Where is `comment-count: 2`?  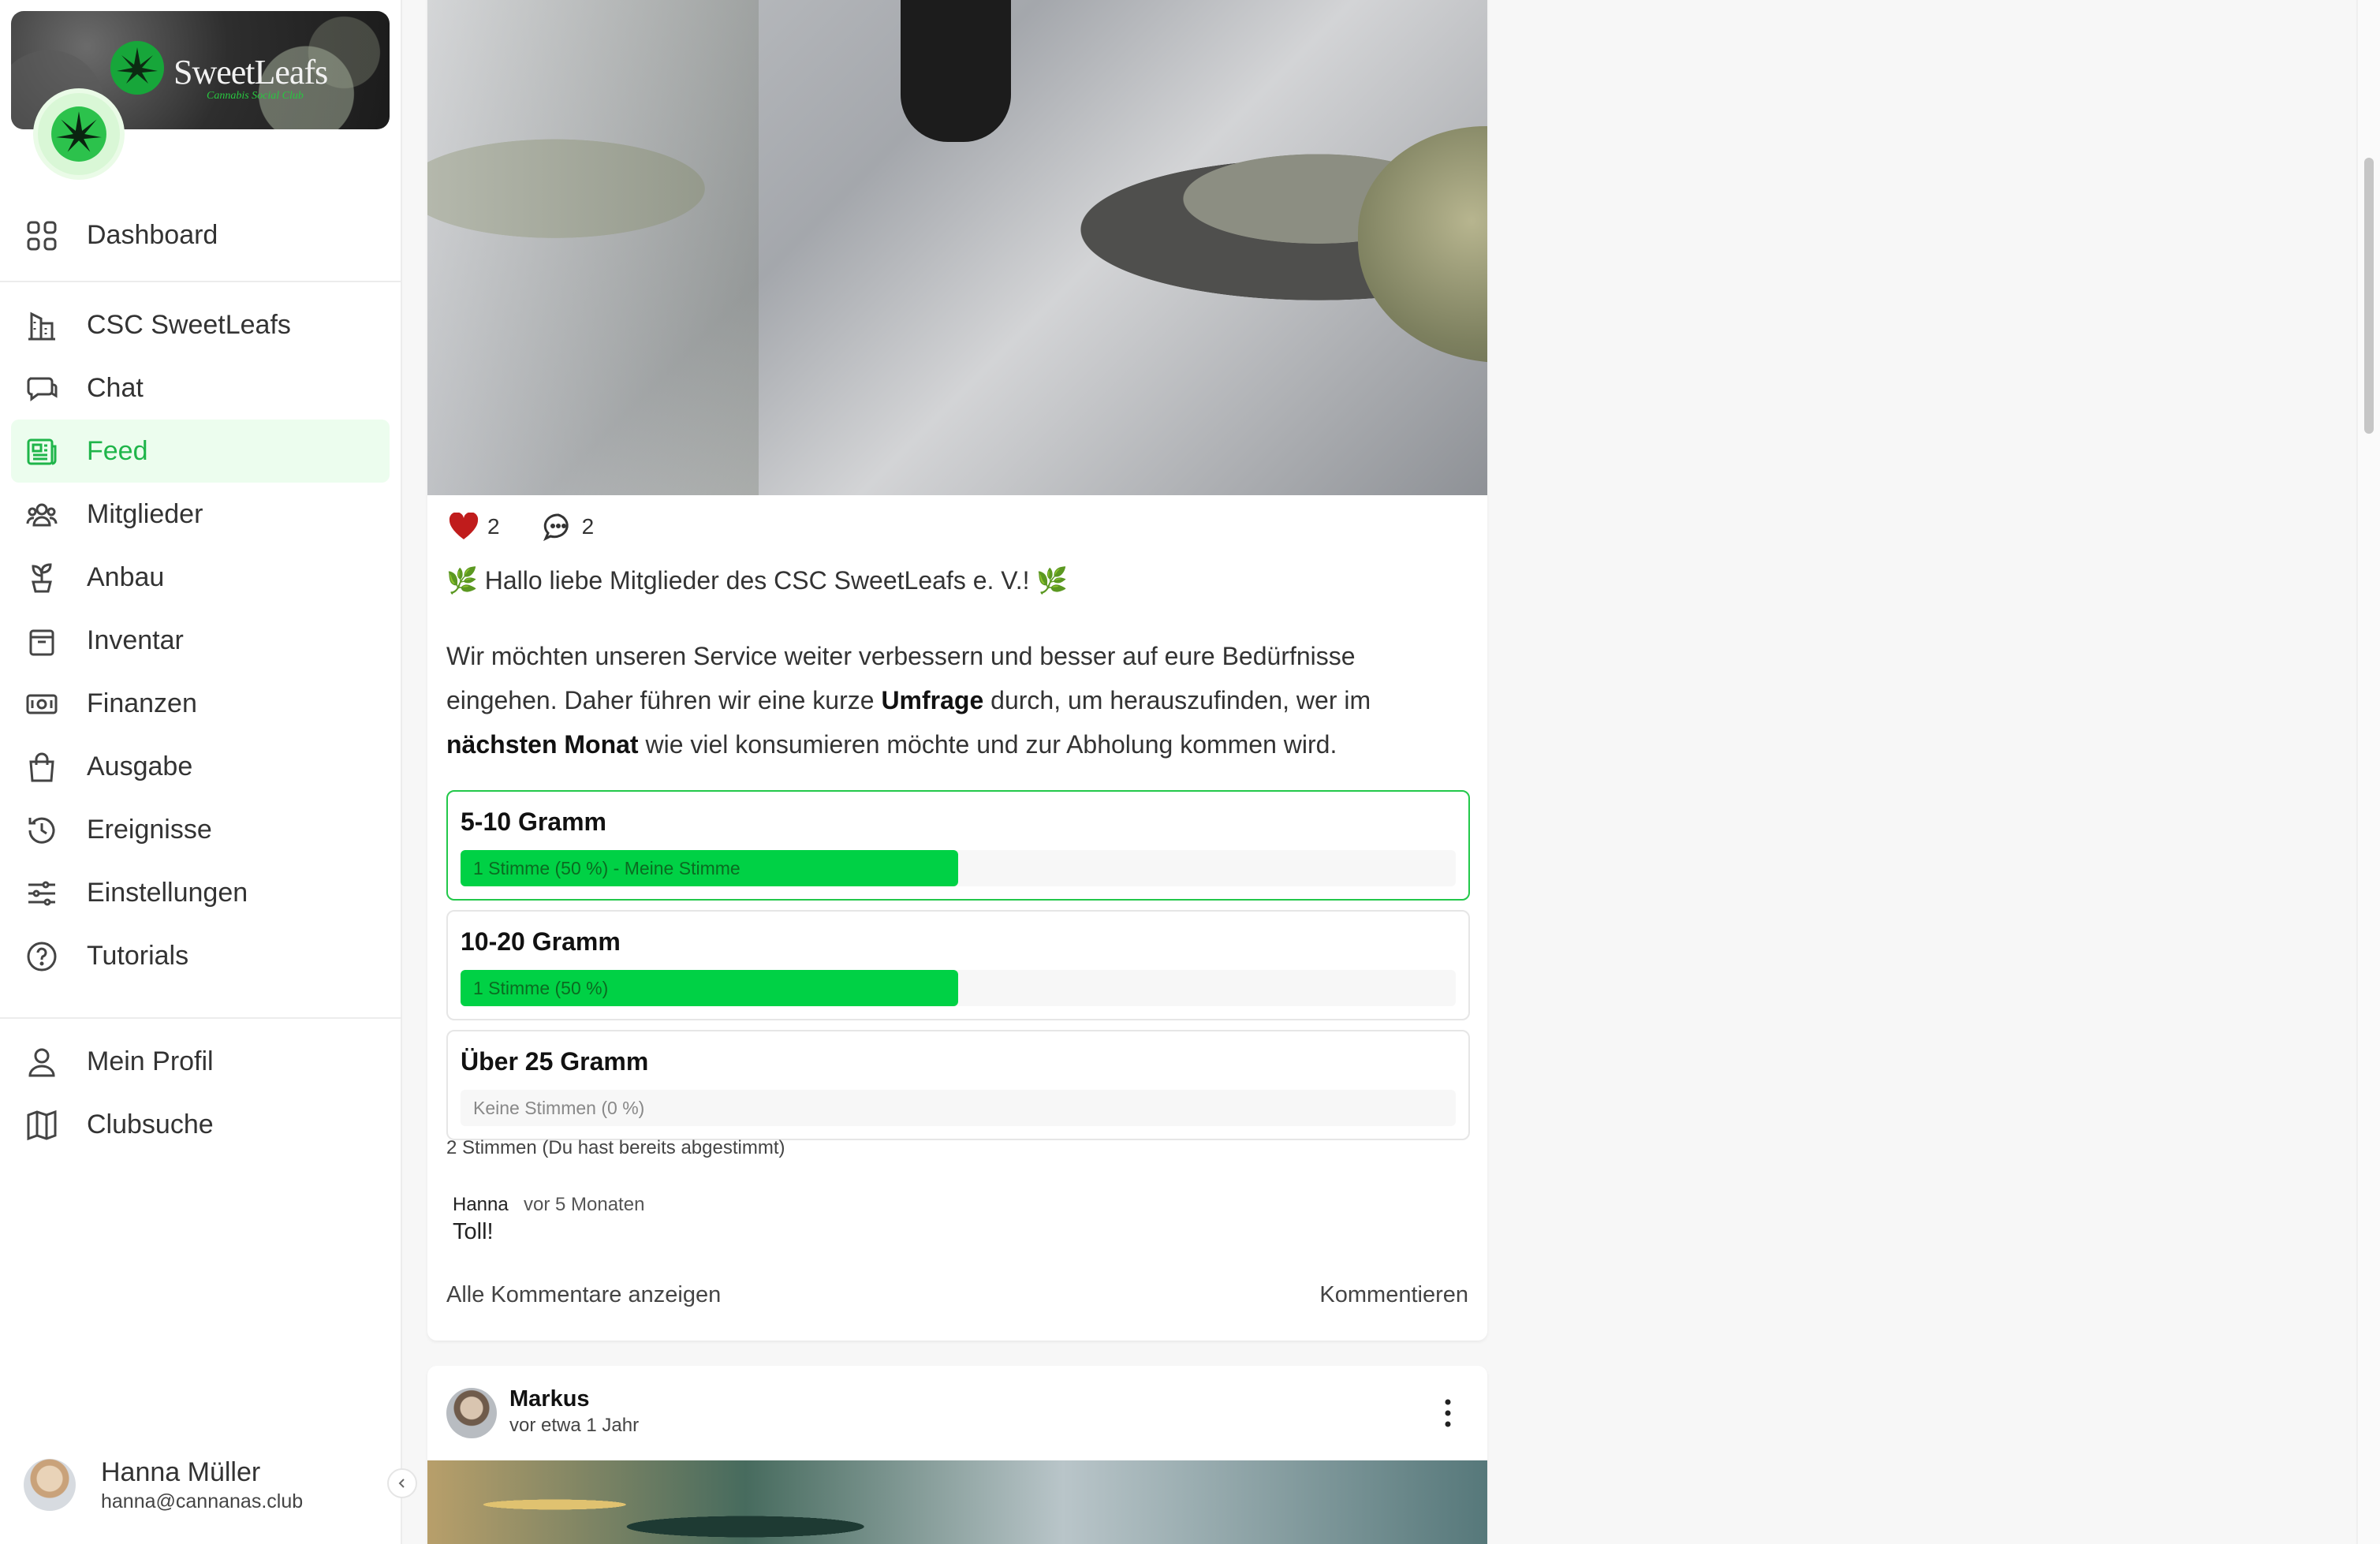 comment-count: 2 is located at coordinates (588, 526).